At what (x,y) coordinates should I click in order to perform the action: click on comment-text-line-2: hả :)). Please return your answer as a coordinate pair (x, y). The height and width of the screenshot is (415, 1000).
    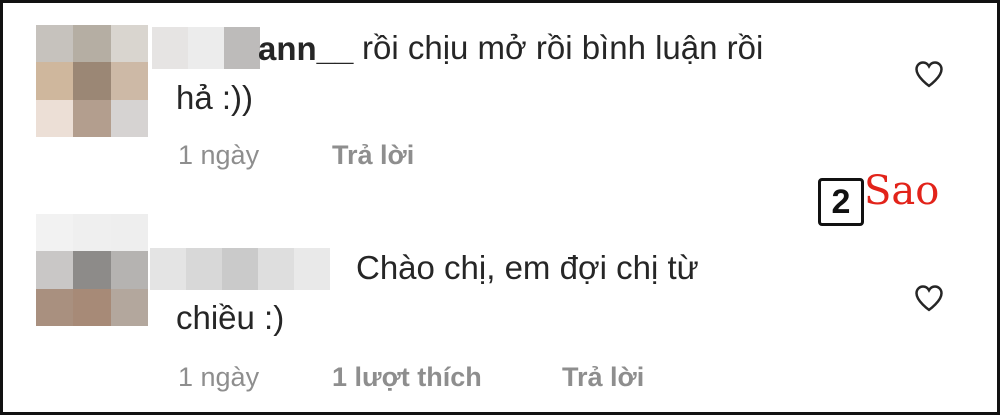
    Looking at the image, I should click on (215, 97).